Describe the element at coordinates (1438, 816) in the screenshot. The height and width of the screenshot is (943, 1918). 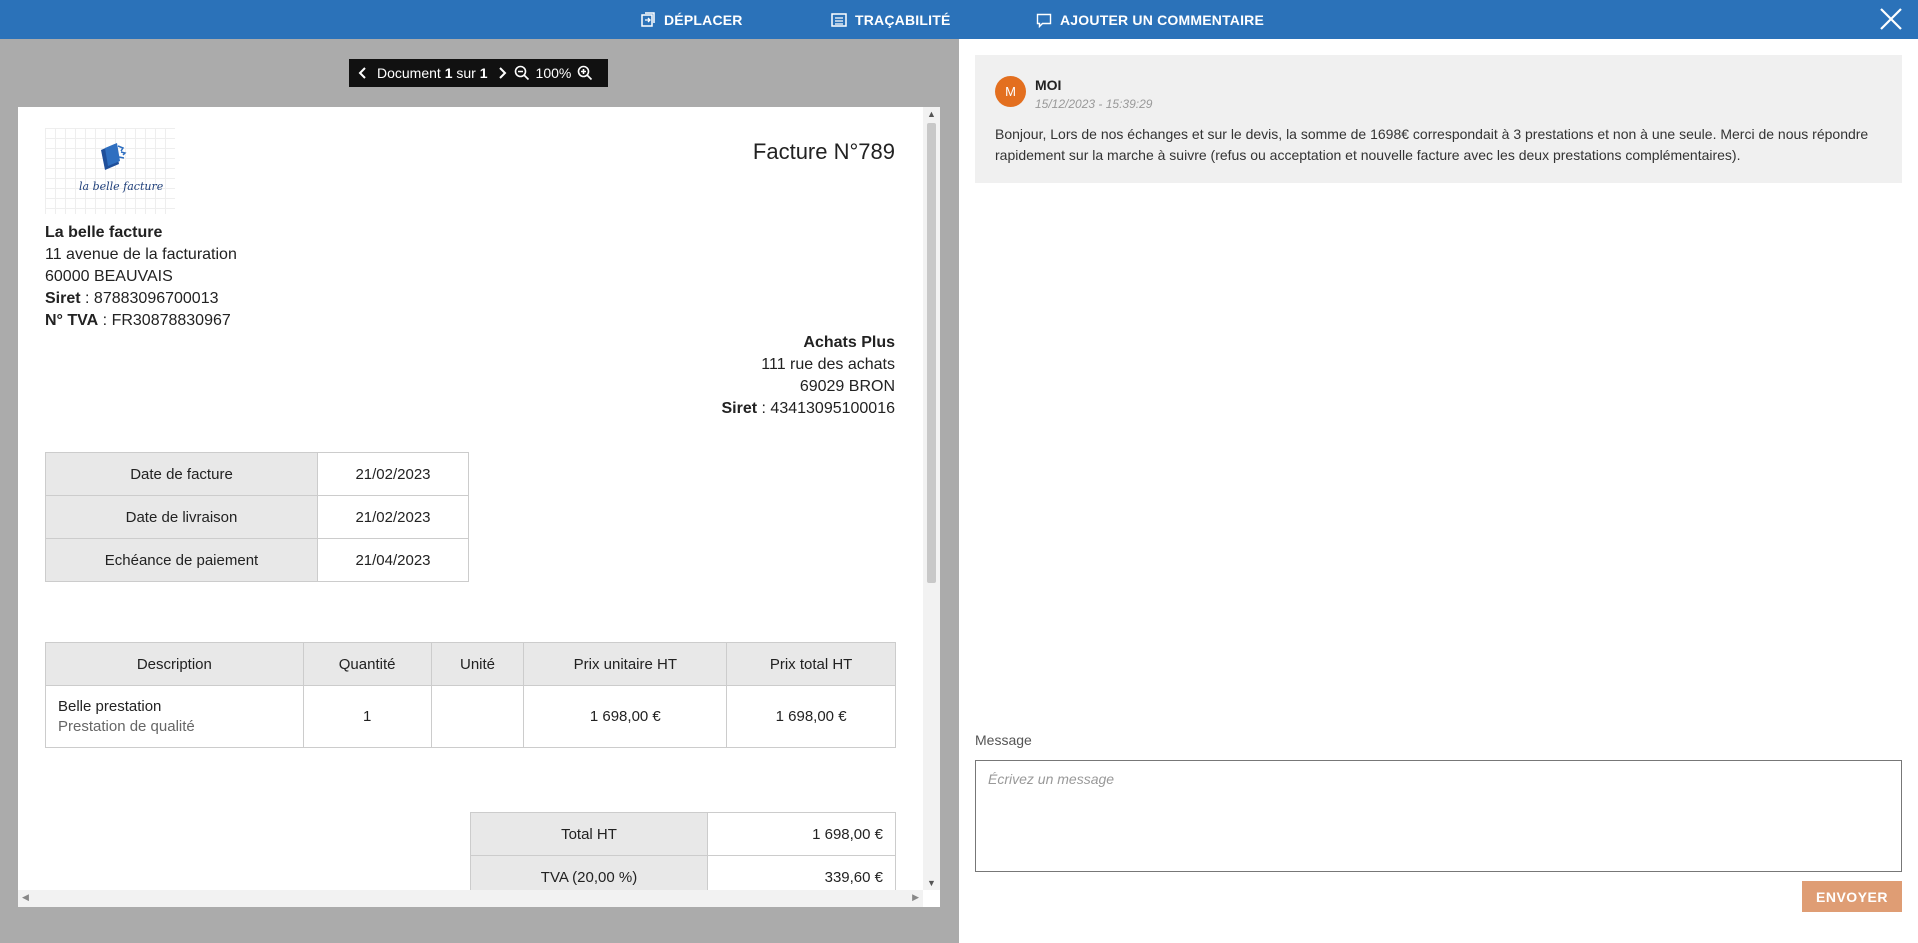
I see `message-input` at that location.